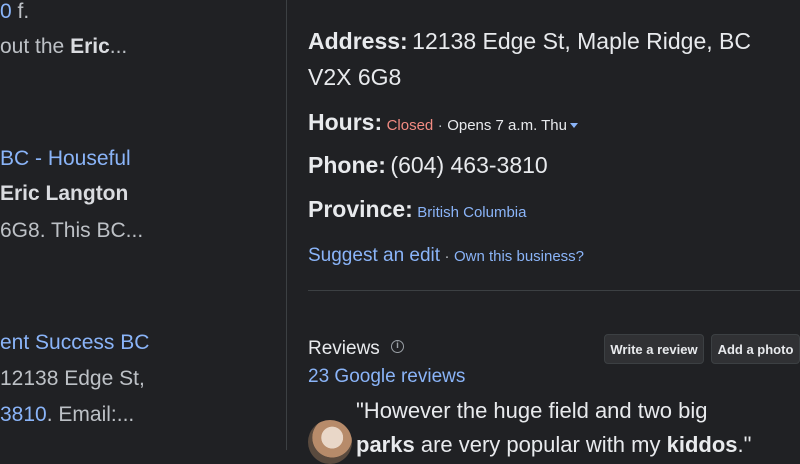 The height and width of the screenshot is (464, 800). Describe the element at coordinates (386, 377) in the screenshot. I see `google-reviews-link: 23 Google reviews` at that location.